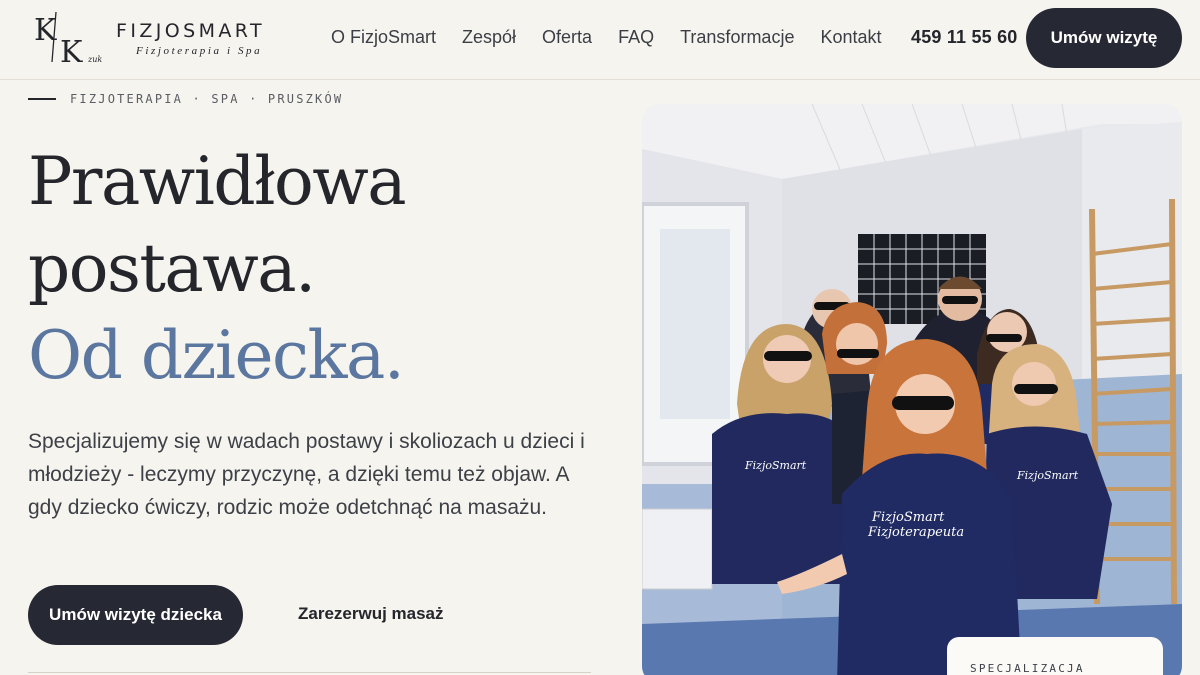 The width and height of the screenshot is (1200, 675). Describe the element at coordinates (636, 37) in the screenshot. I see `nav-link-faq: FAQ` at that location.